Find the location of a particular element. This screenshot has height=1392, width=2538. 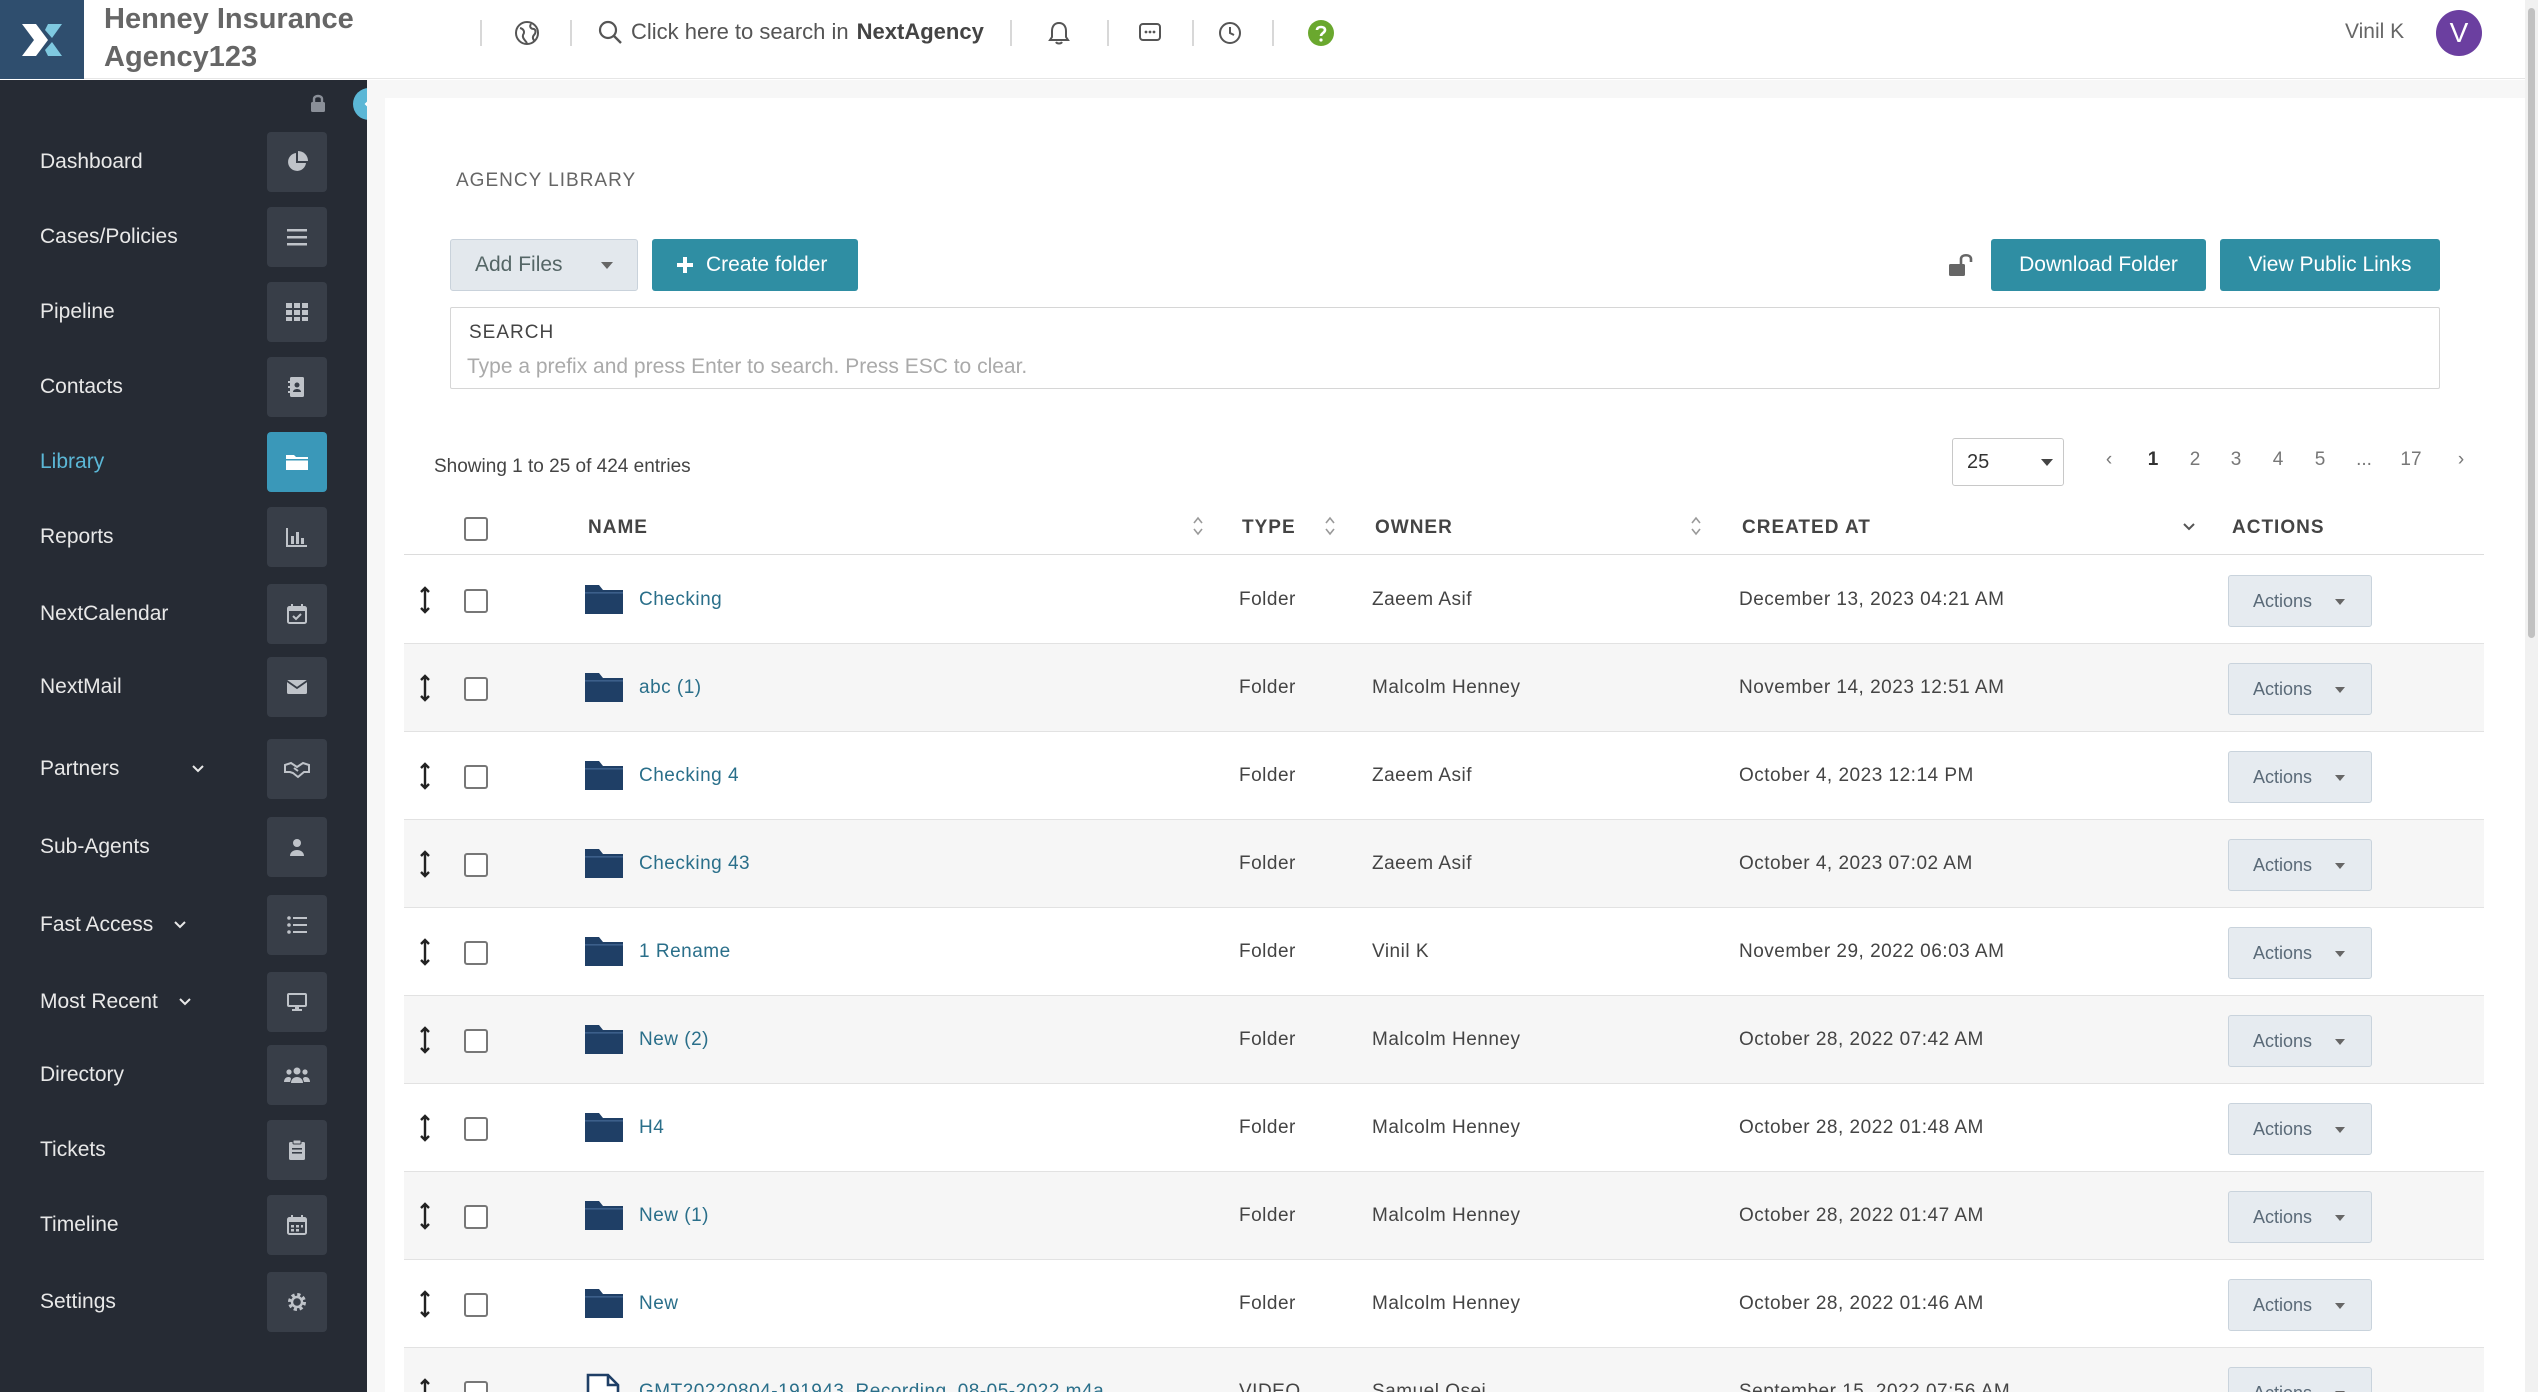

sidebar-item-most-recent: Most Recent is located at coordinates (183, 1002).